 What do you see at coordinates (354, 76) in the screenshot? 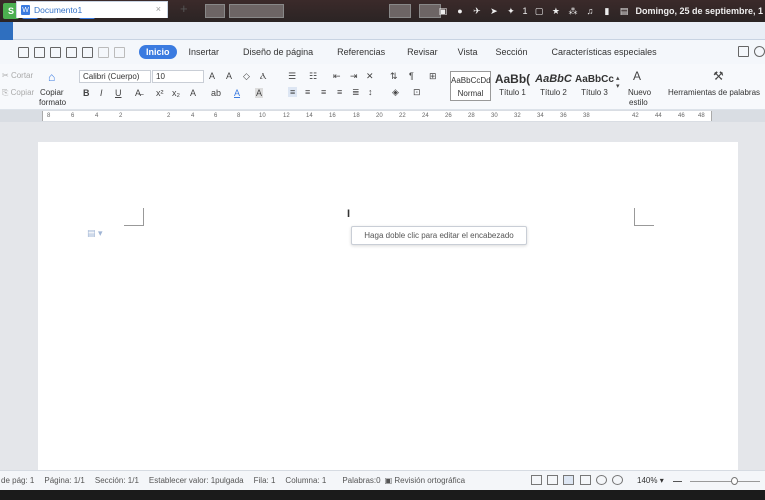
I see `increase-indent-icon: ⇥` at bounding box center [354, 76].